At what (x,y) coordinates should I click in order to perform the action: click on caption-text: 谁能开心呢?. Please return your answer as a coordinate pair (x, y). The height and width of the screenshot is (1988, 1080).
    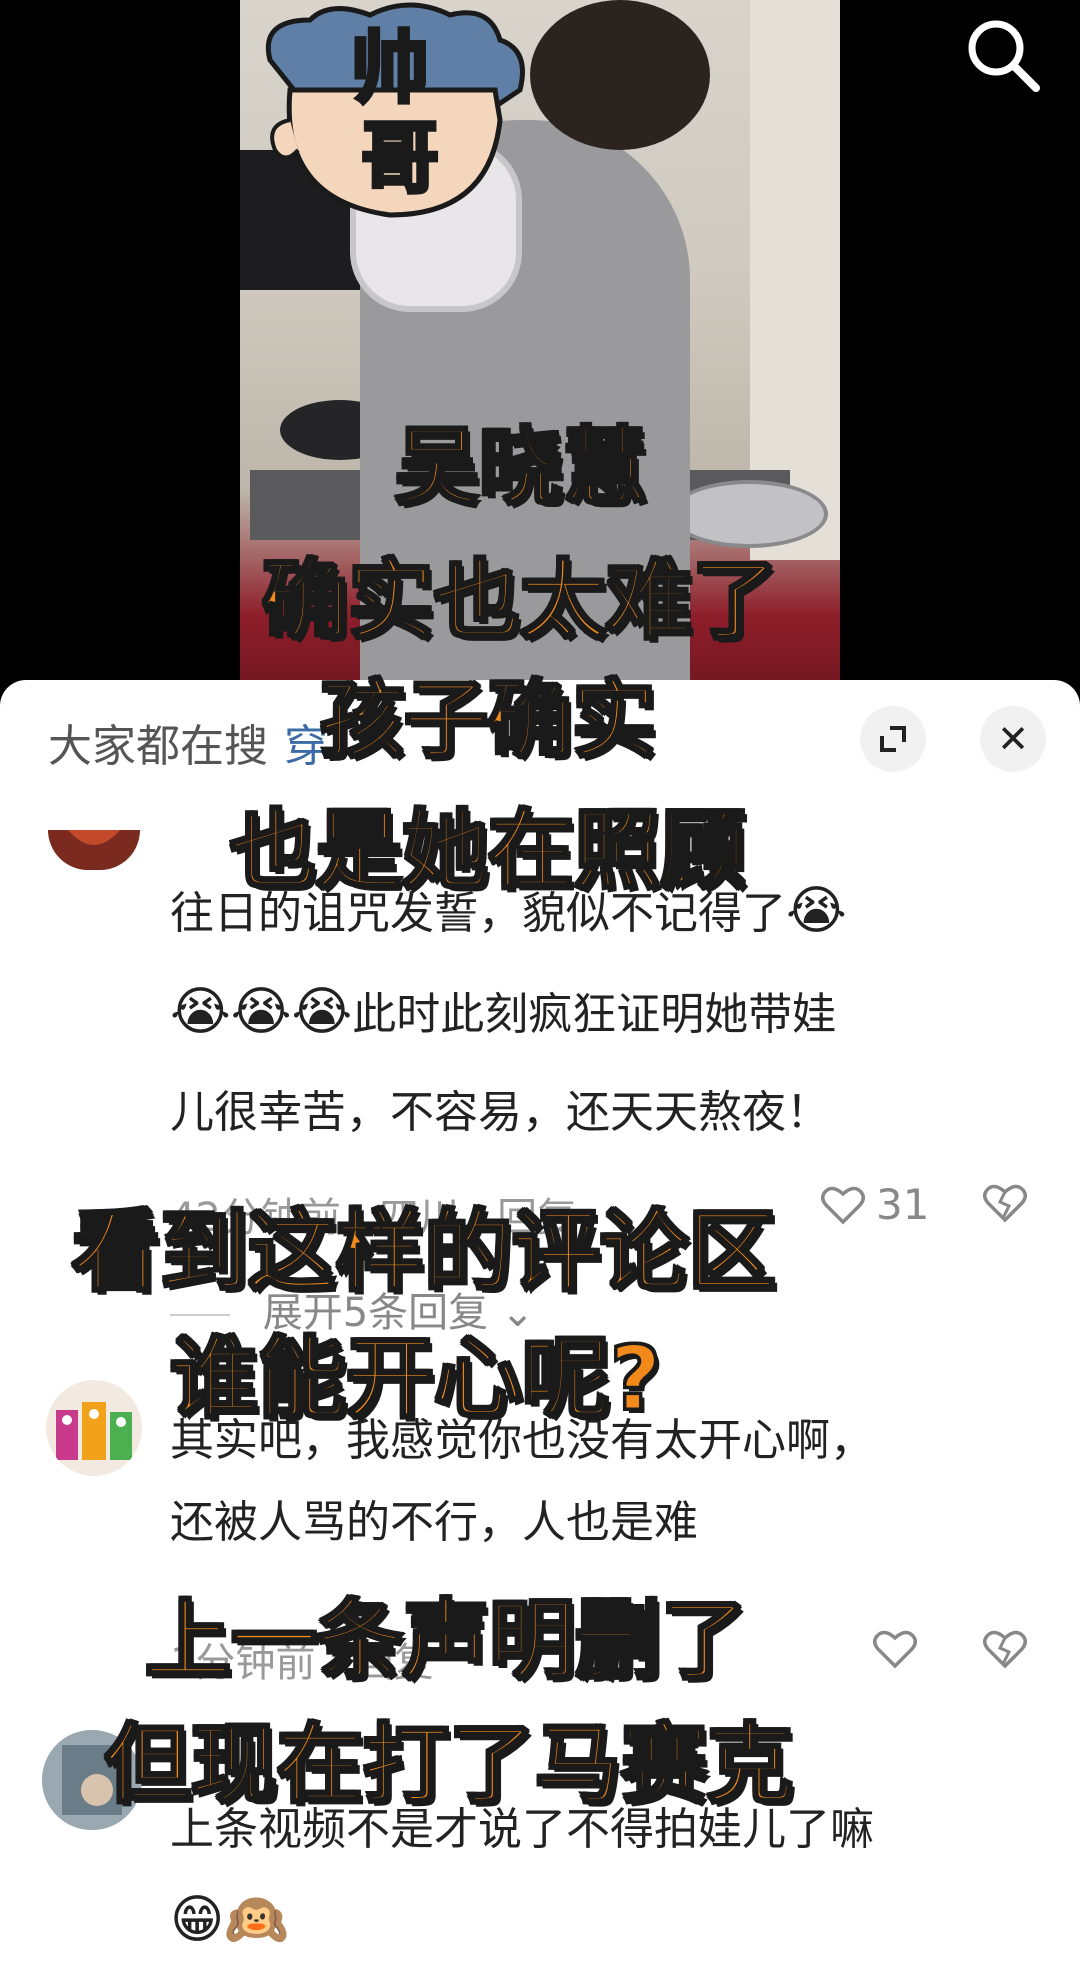
    Looking at the image, I should click on (415, 1378).